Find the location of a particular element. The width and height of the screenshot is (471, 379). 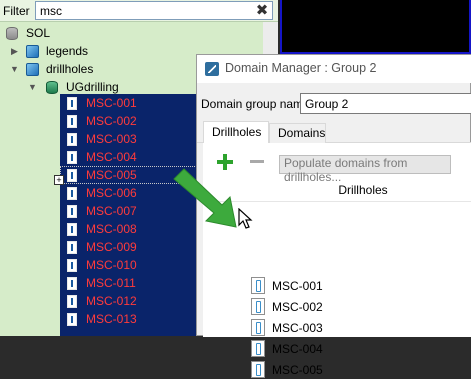

group-name-input is located at coordinates (385, 103).